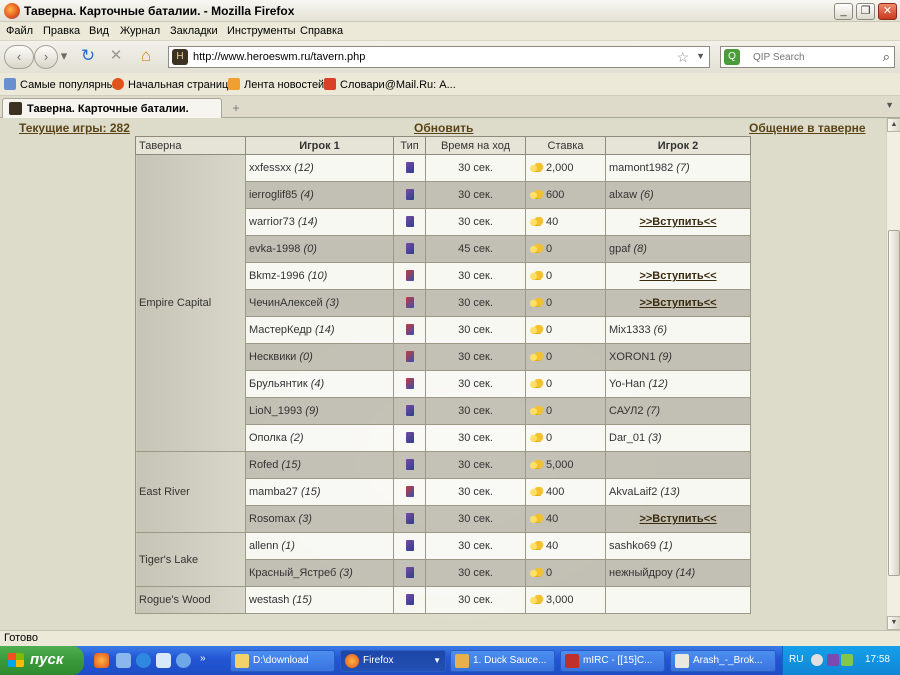 The image size is (900, 675). I want to click on vertical-scrollbar: ▲ ▼, so click(893, 374).